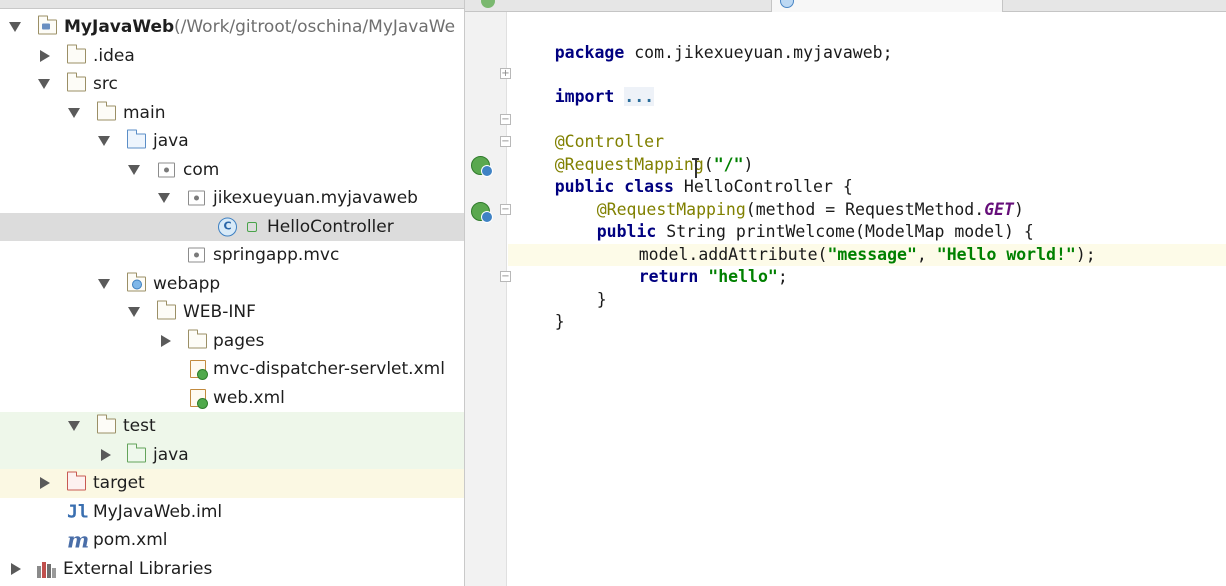  I want to click on keyword: return, so click(668, 276).